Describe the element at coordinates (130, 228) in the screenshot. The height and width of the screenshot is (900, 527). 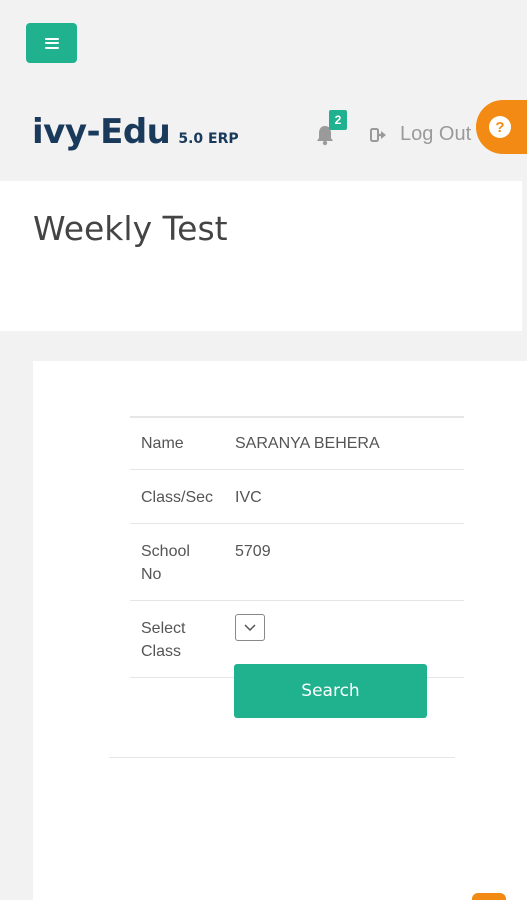
I see `page-title: Weekly Test` at that location.